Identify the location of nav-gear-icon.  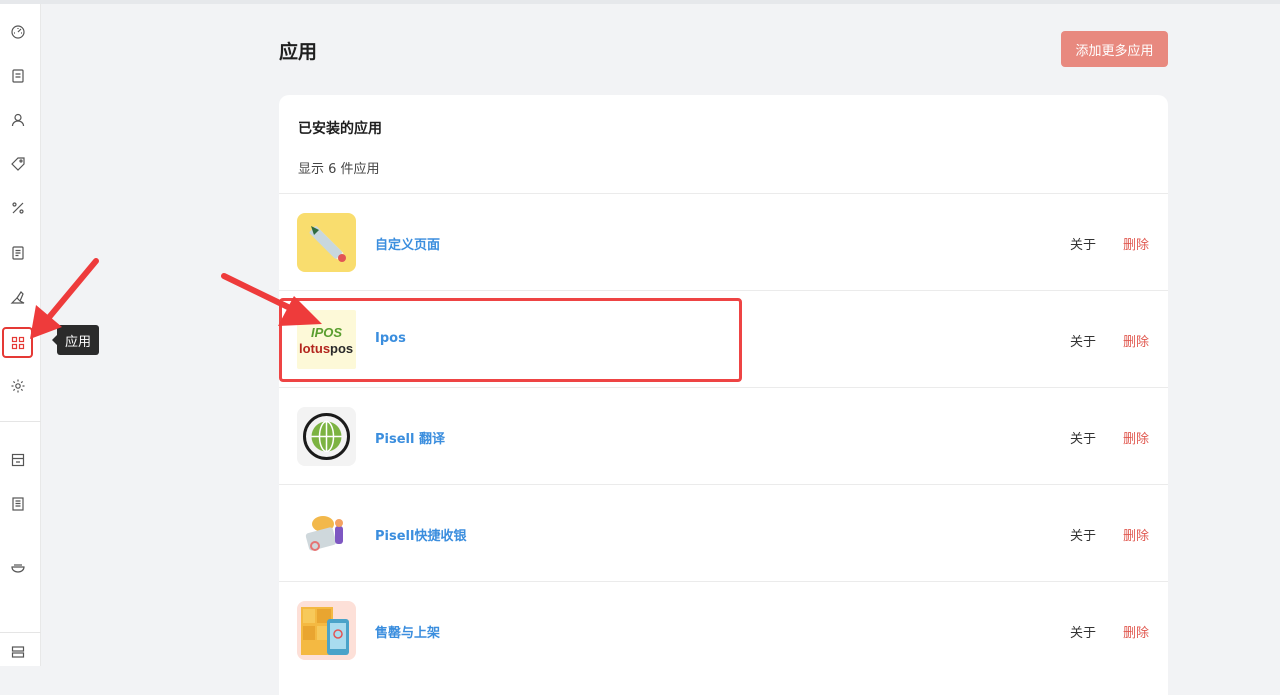
(18, 386).